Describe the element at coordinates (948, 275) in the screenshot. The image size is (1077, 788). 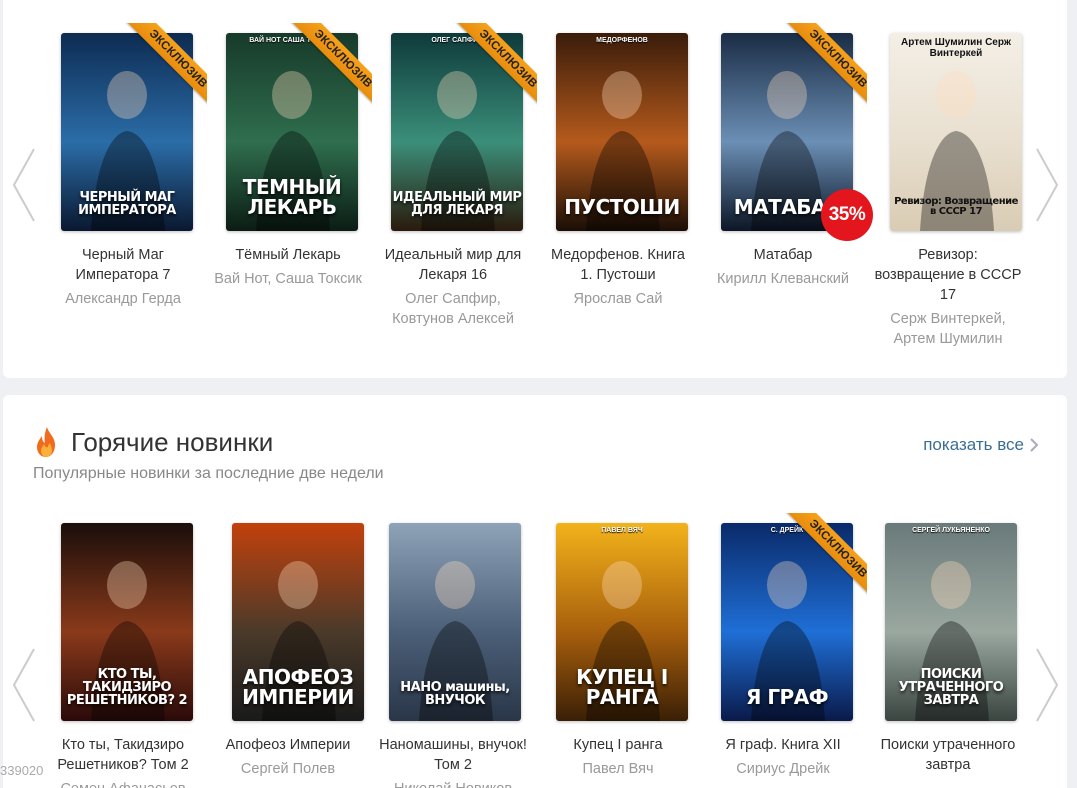
I see `book-title: Ревизор: возвращение в СССР 17` at that location.